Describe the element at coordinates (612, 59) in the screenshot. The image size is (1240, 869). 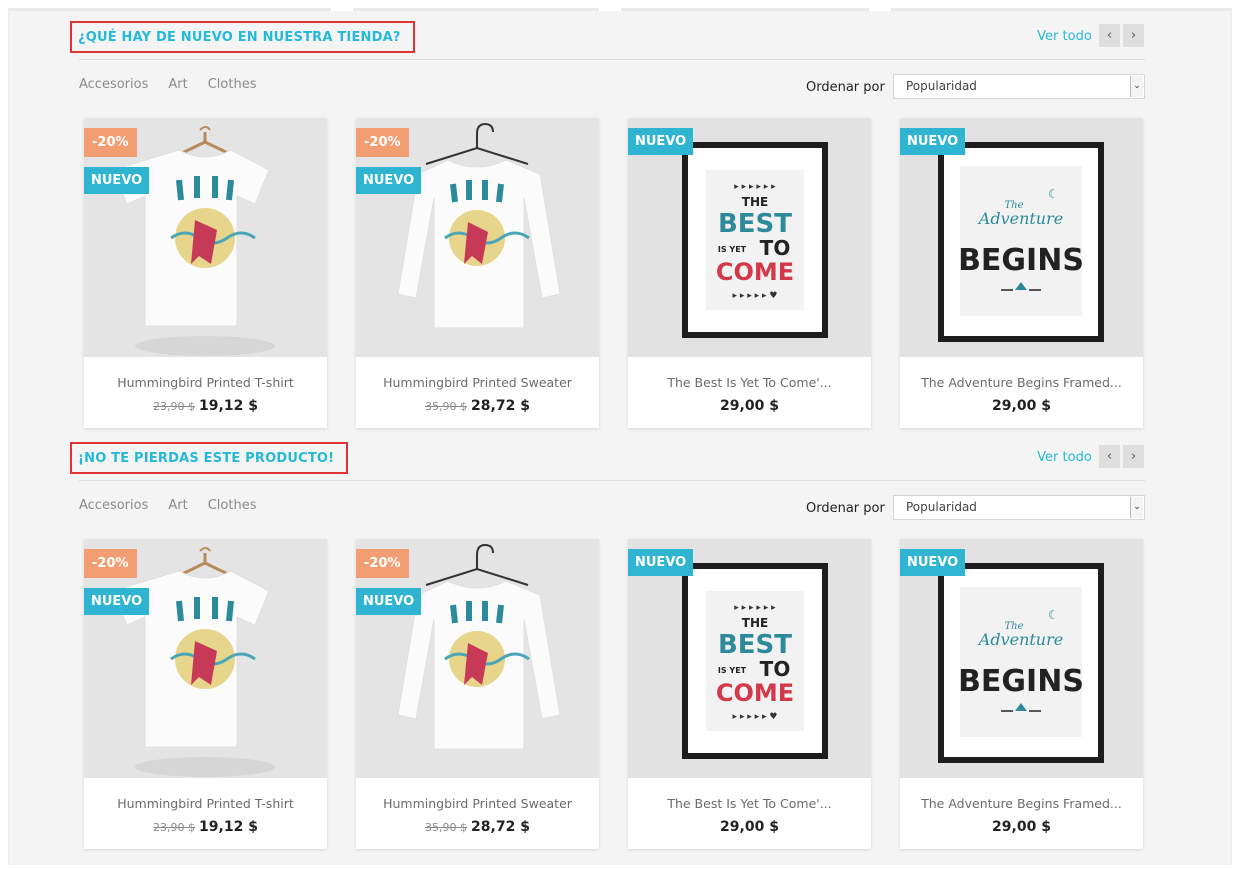
I see `section-divider` at that location.